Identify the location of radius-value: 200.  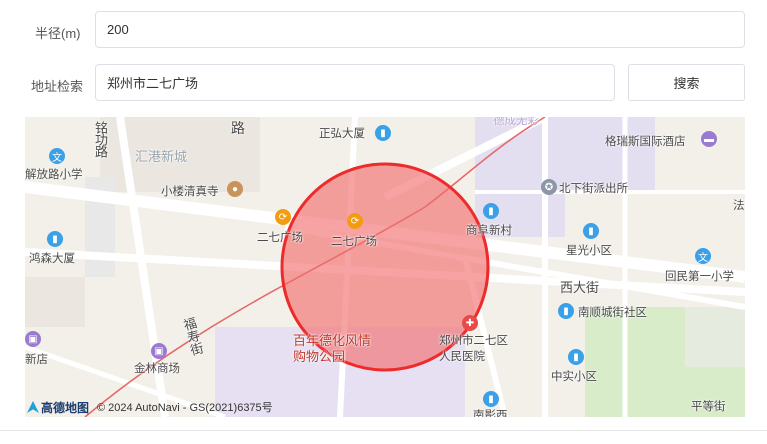
(118, 29).